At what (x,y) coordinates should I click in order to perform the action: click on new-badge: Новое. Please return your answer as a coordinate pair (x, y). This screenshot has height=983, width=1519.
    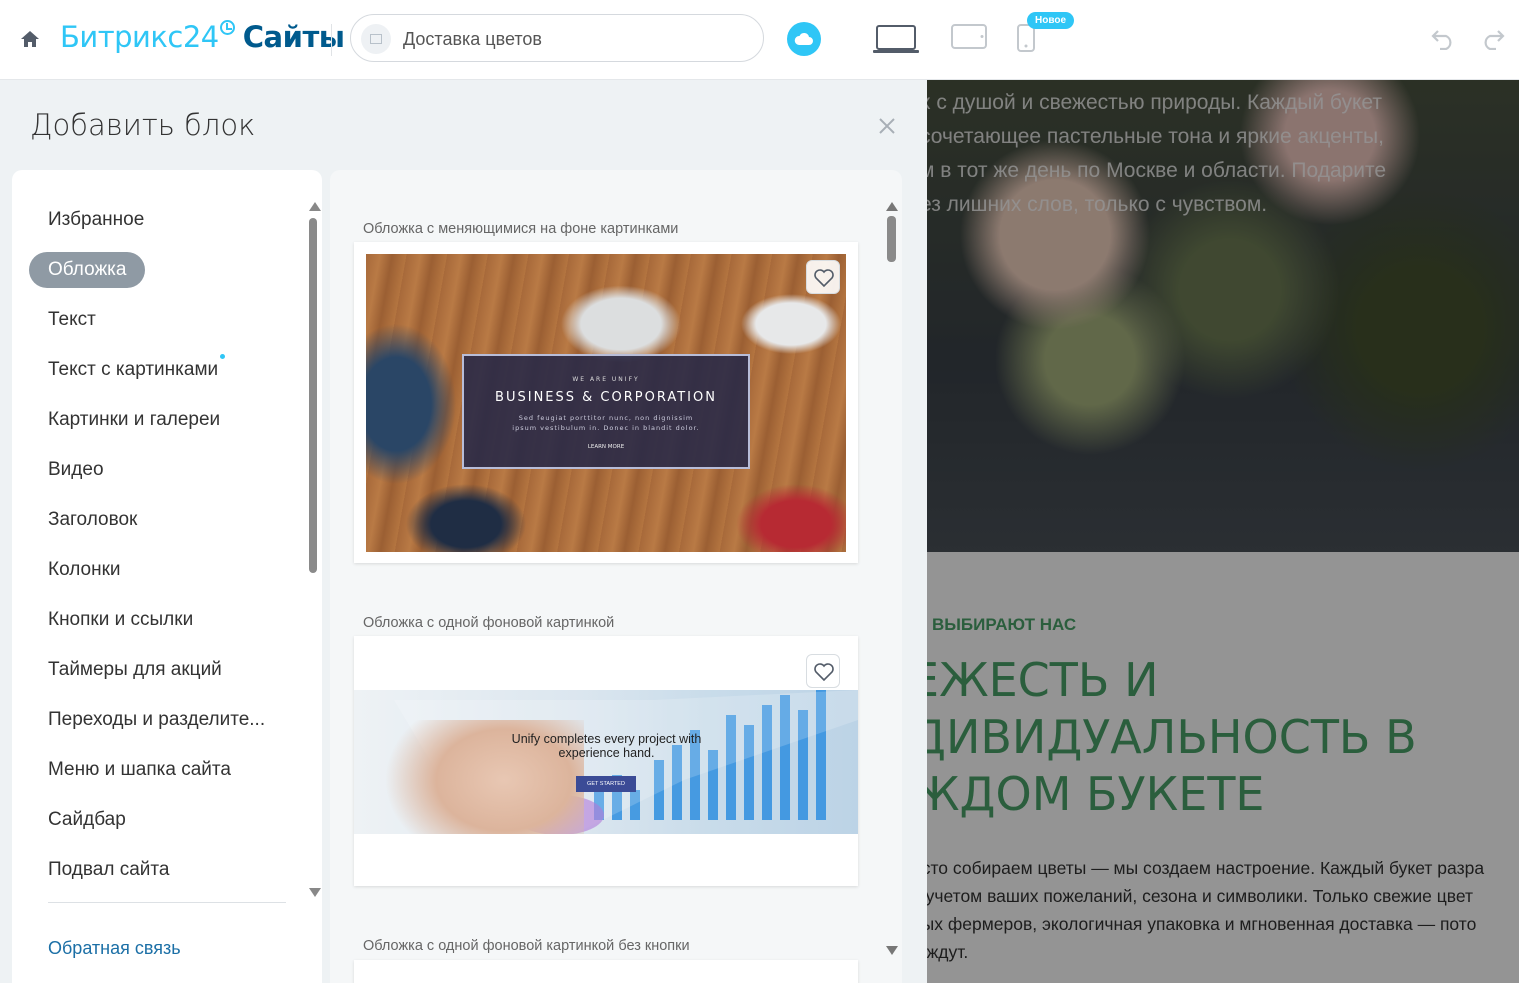
    Looking at the image, I should click on (1051, 20).